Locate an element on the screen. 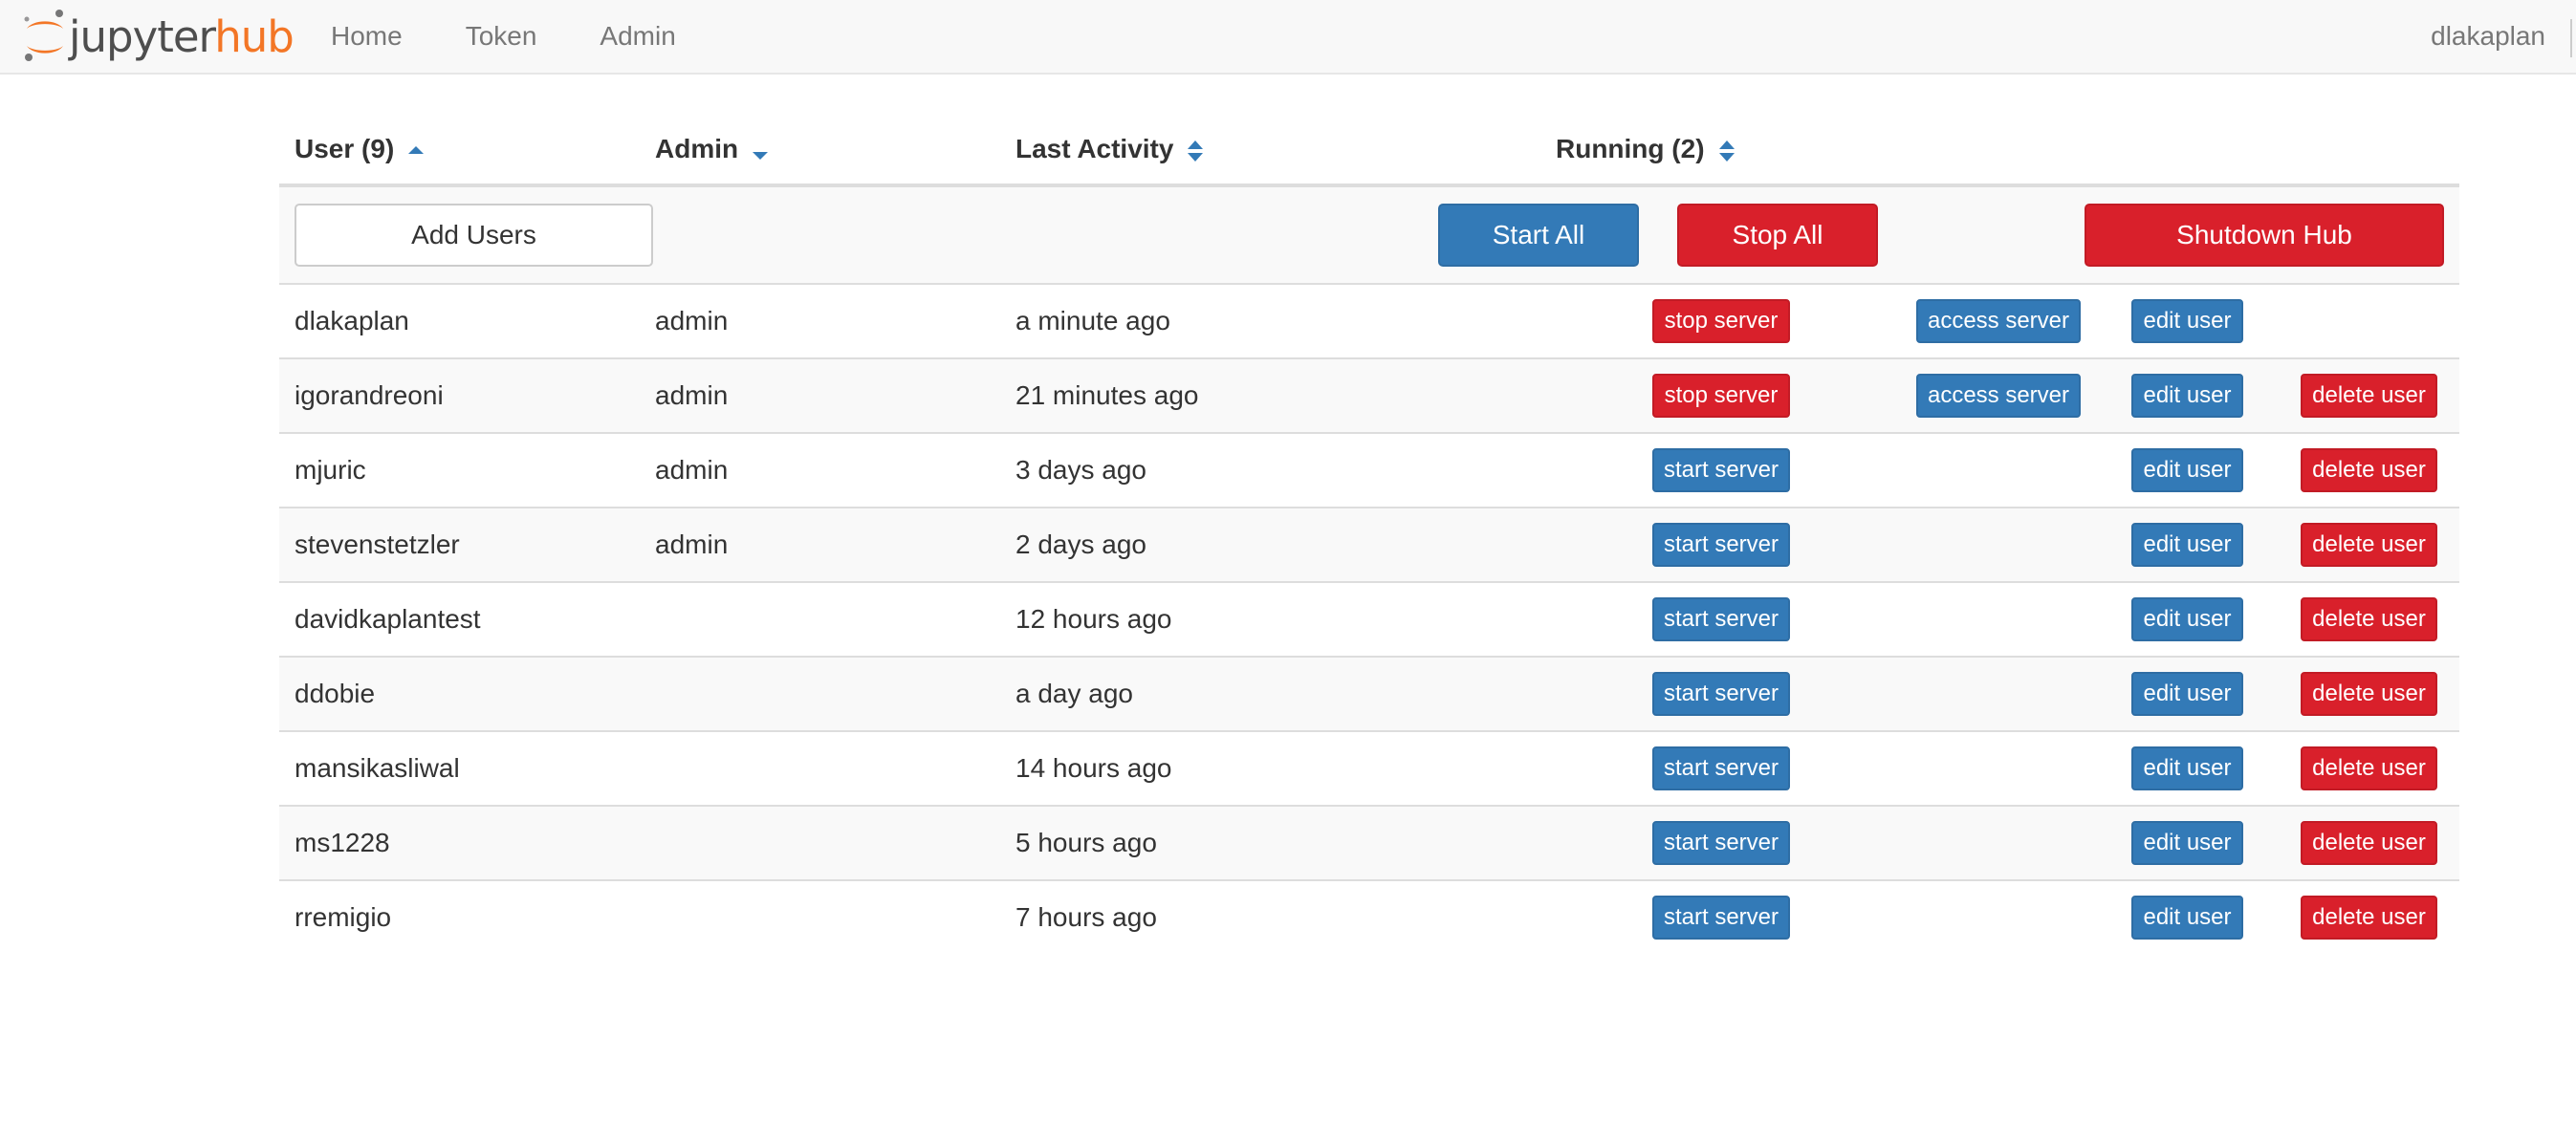 The image size is (2576, 1124). last-activity-cell: a minute ago is located at coordinates (1092, 320).